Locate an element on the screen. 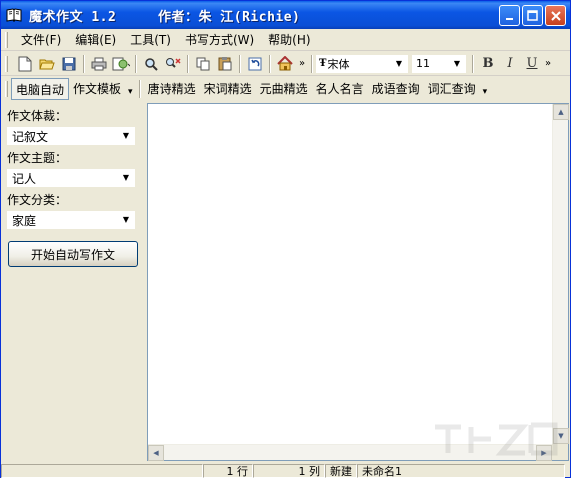 The width and height of the screenshot is (571, 478). menu-edit: 编辑(E) is located at coordinates (95, 40).